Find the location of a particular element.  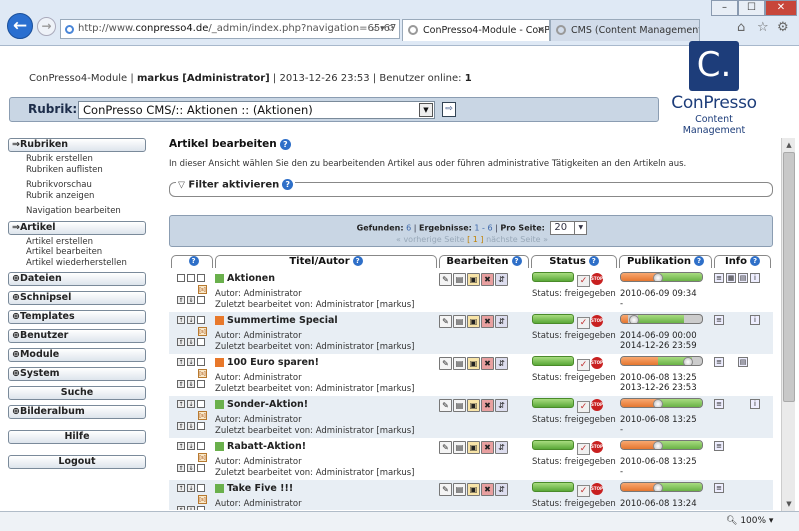

pager-prev: « vorherige Seite is located at coordinates (430, 239).